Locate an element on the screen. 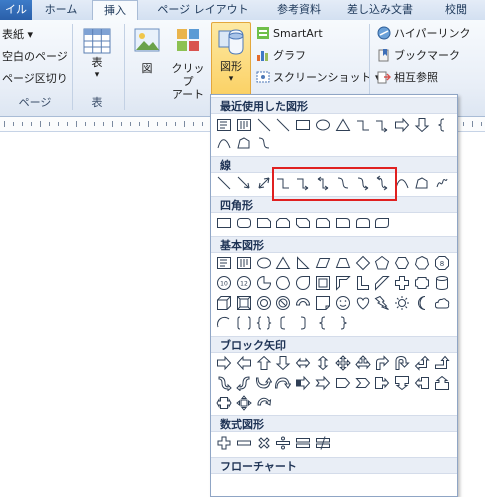 This screenshot has width=485, height=497. diamond-icon is located at coordinates (363, 263).